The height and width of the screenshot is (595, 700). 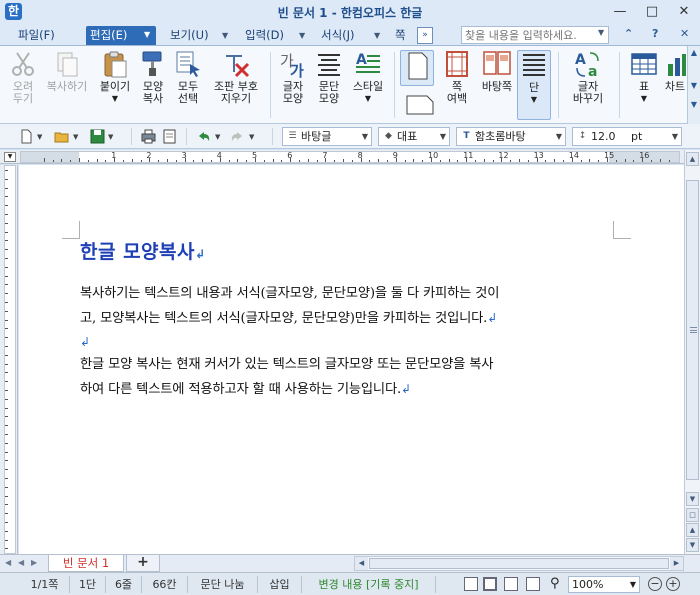 What do you see at coordinates (457, 77) in the screenshot?
I see `page-margin-button: 쪽 여백` at bounding box center [457, 77].